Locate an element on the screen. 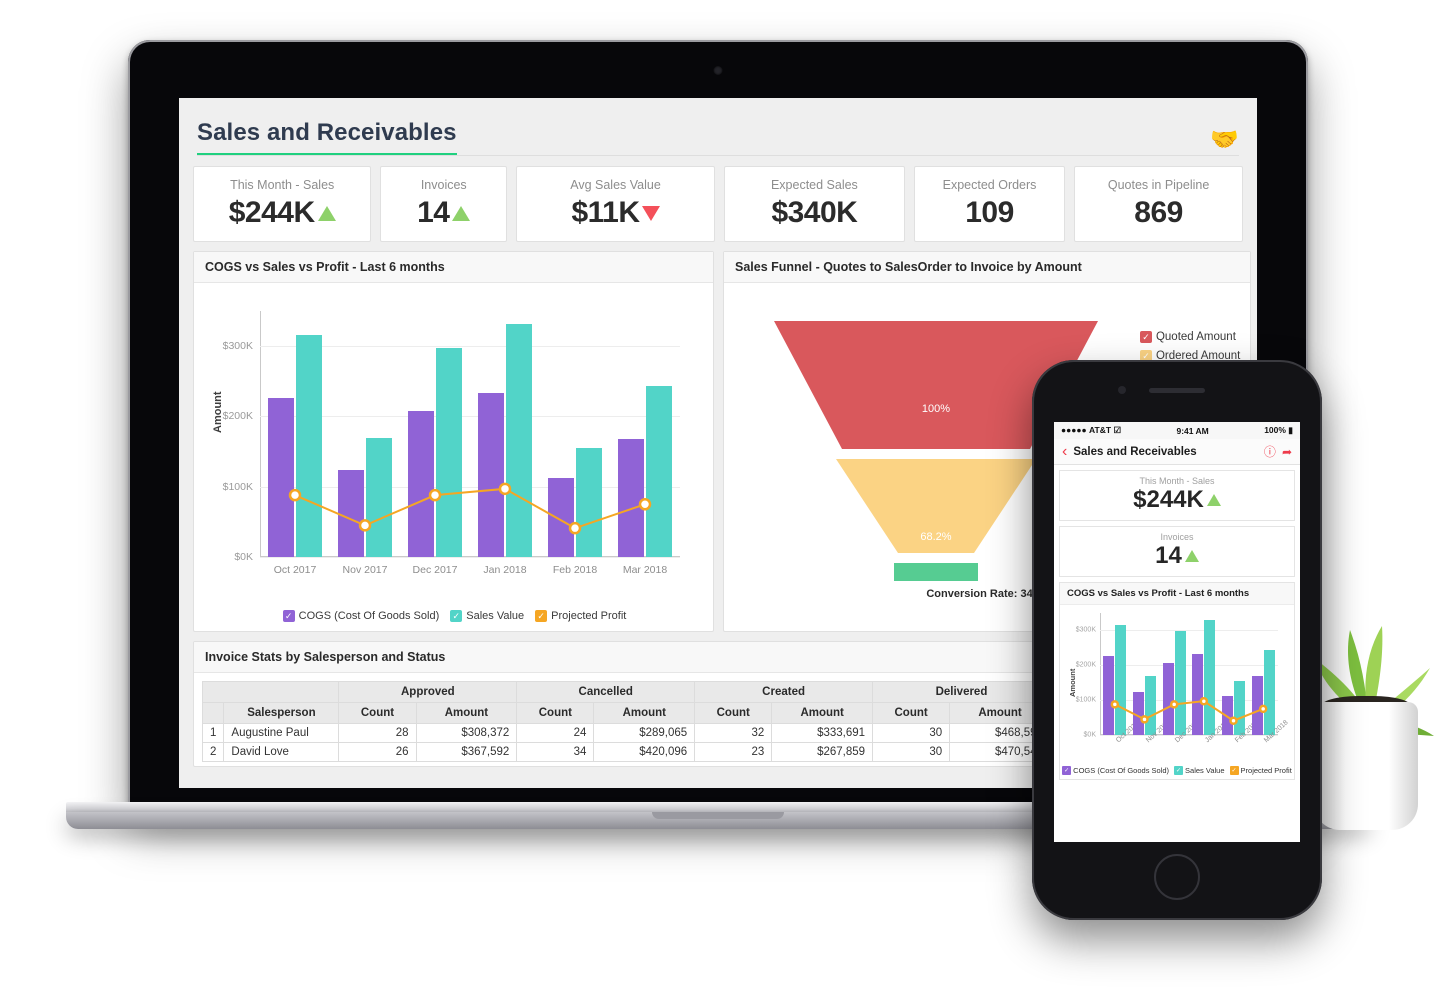 This screenshot has height=1000, width=1440. legend-label: Projected Profit is located at coordinates (589, 616).